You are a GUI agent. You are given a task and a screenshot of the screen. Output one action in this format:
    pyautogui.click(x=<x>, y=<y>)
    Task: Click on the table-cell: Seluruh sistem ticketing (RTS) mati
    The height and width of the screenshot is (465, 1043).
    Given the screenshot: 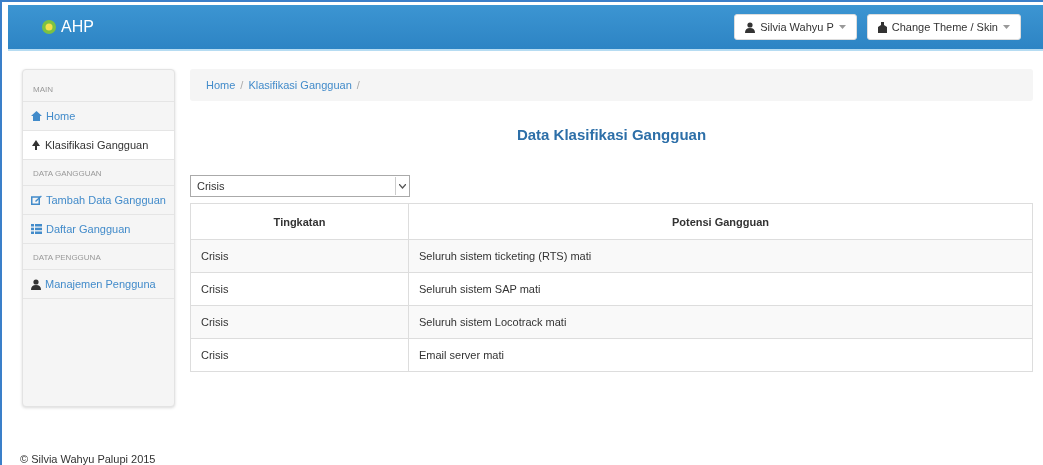 What is the action you would take?
    pyautogui.click(x=720, y=256)
    